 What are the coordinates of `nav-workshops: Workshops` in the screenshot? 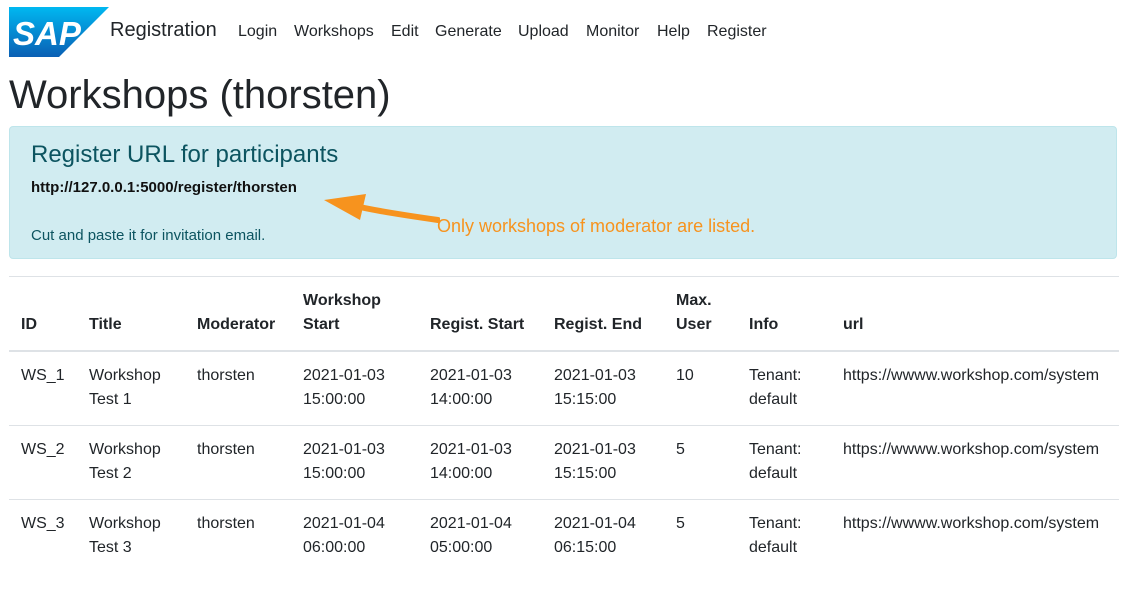 It's located at (334, 32).